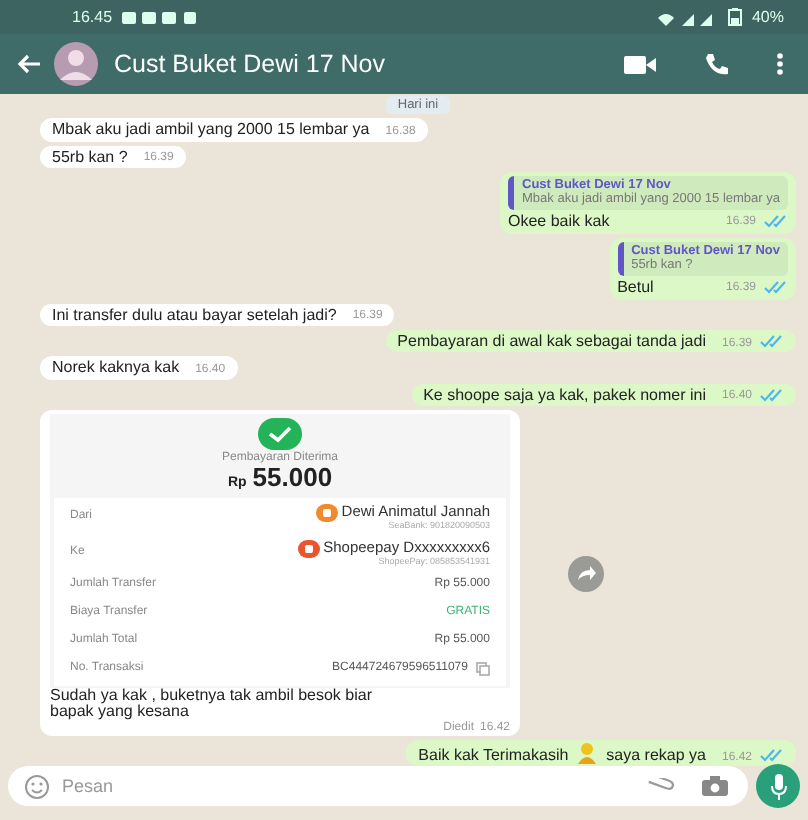 Image resolution: width=808 pixels, height=820 pixels. I want to click on forward-icon, so click(586, 573).